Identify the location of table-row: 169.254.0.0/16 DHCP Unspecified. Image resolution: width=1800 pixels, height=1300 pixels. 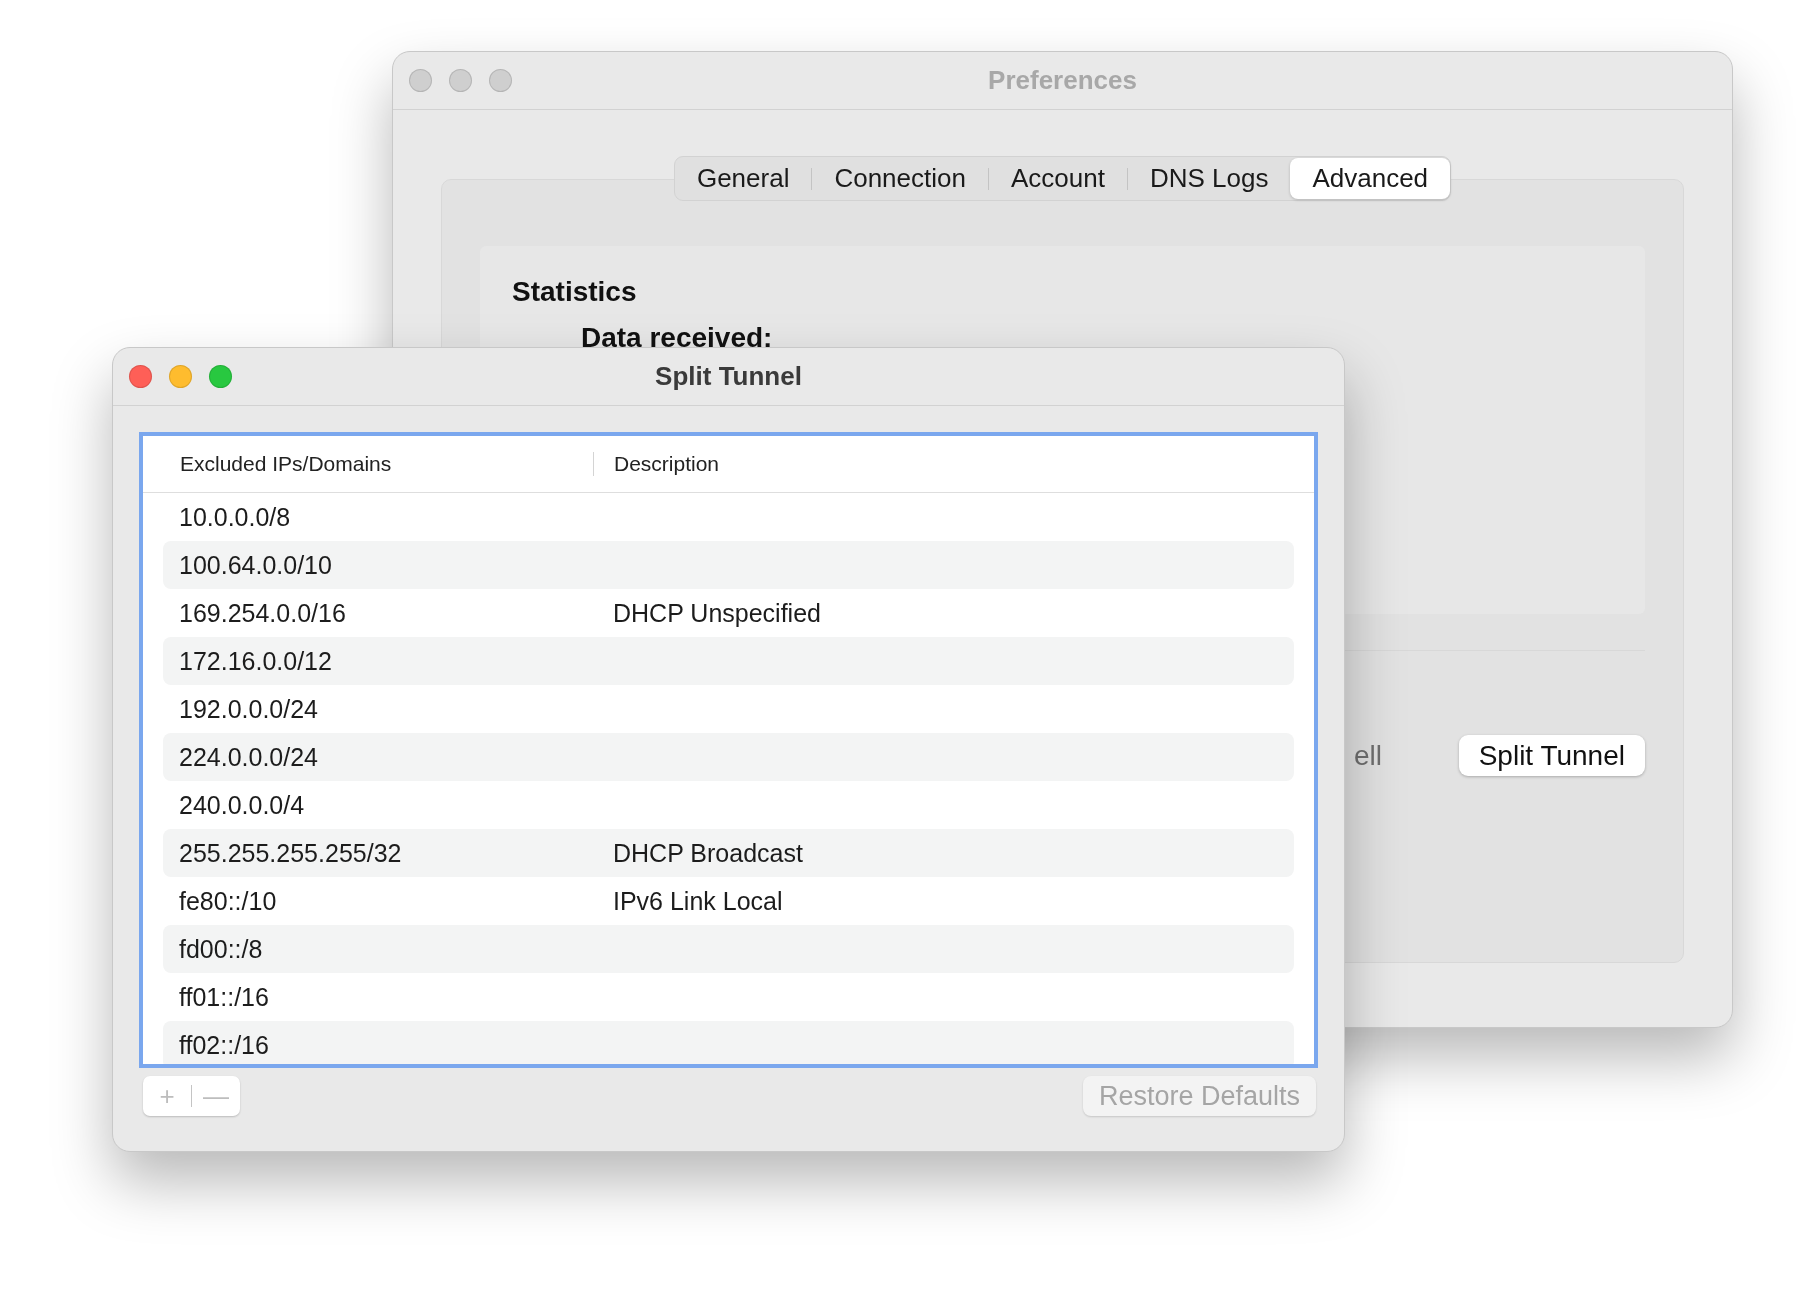
(728, 613).